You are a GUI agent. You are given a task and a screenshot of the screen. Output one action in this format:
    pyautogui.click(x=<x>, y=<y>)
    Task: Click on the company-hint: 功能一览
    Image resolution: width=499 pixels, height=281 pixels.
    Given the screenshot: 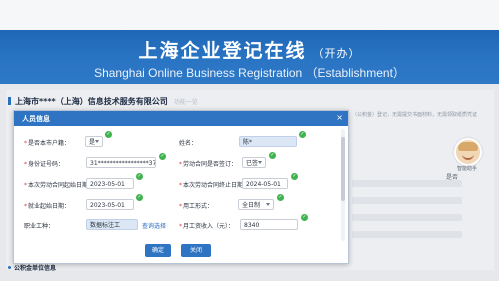 What is the action you would take?
    pyautogui.click(x=185, y=102)
    